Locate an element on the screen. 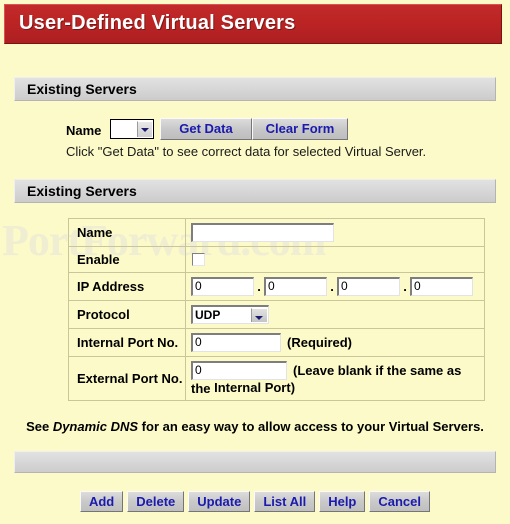  row-label-ip-address: IP Address is located at coordinates (127, 287).